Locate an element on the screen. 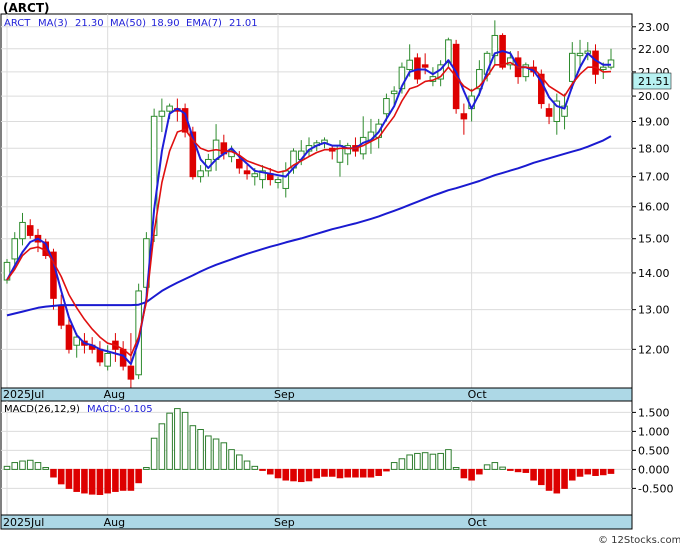 The image size is (680, 546). price-y-tick-label: 16.00 is located at coordinates (654, 207).